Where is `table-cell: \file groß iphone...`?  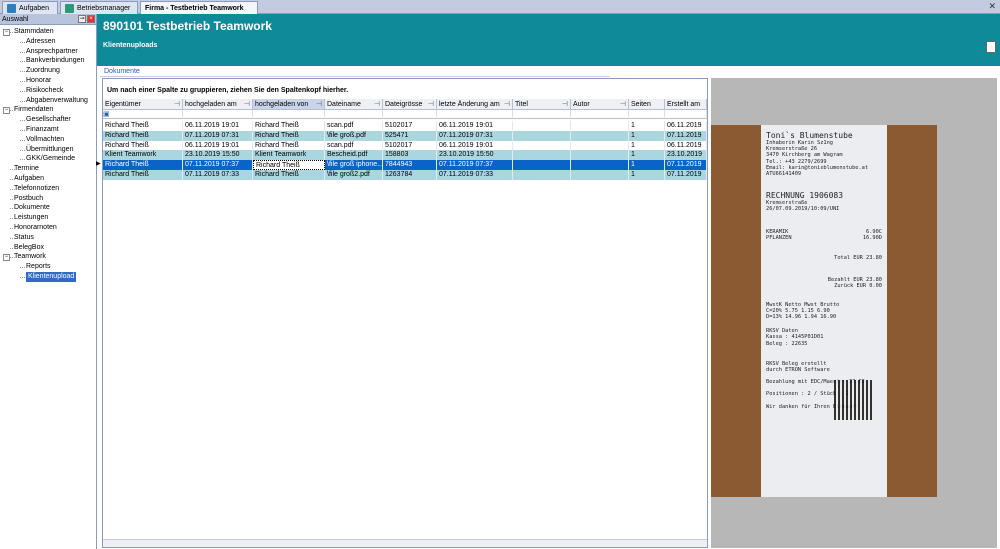 table-cell: \file groß iphone... is located at coordinates (354, 165).